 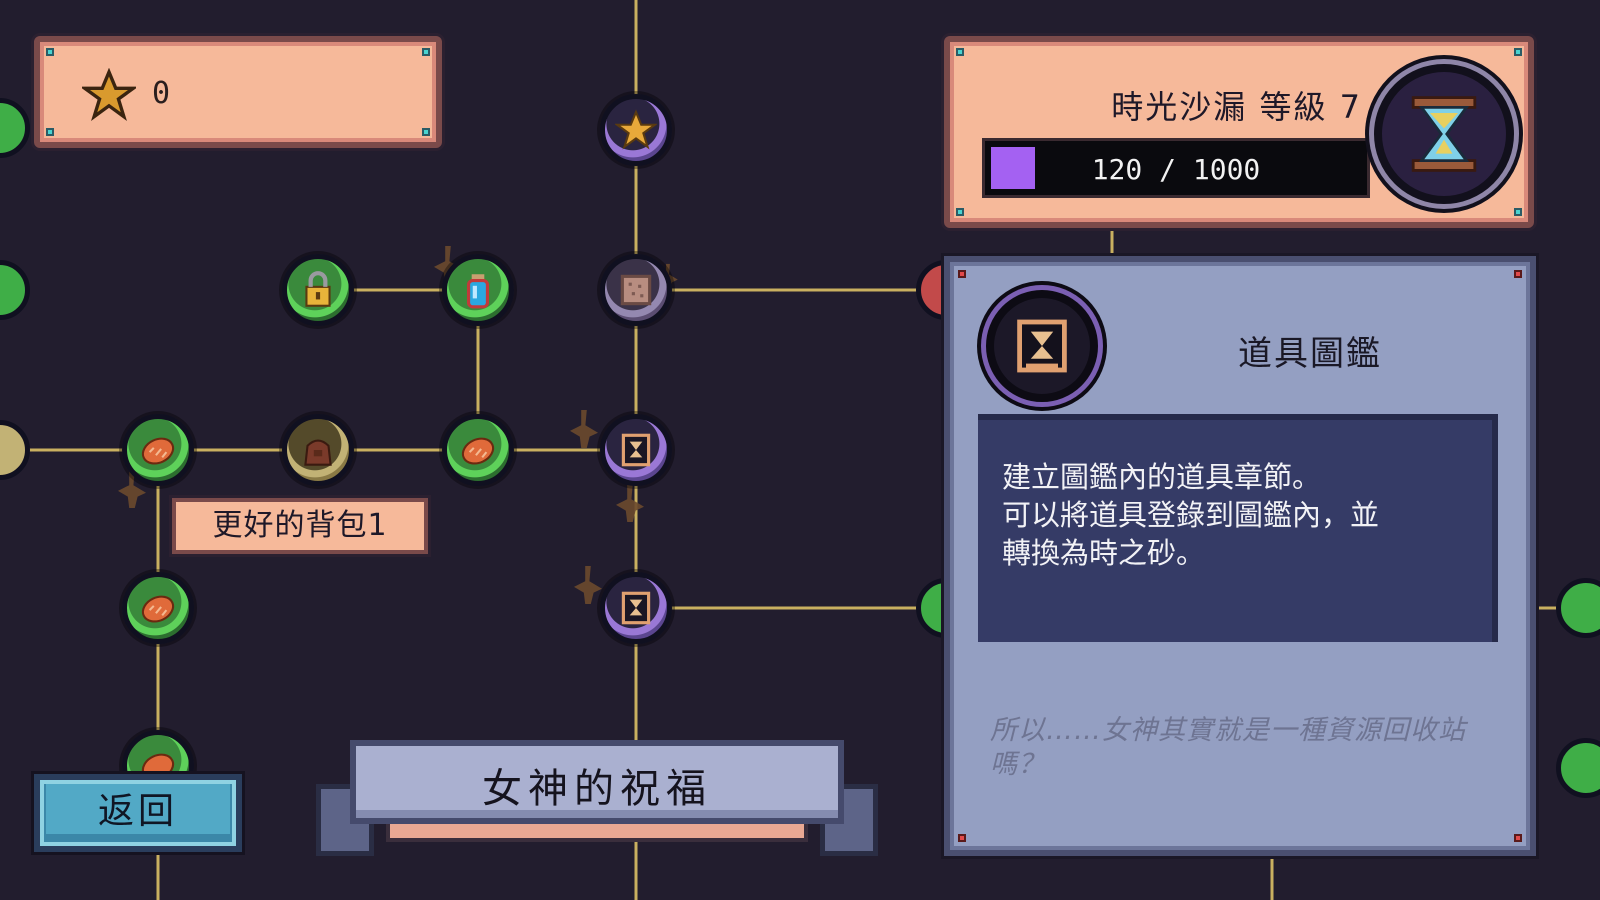 I want to click on skill-info-icon, so click(x=1042, y=346).